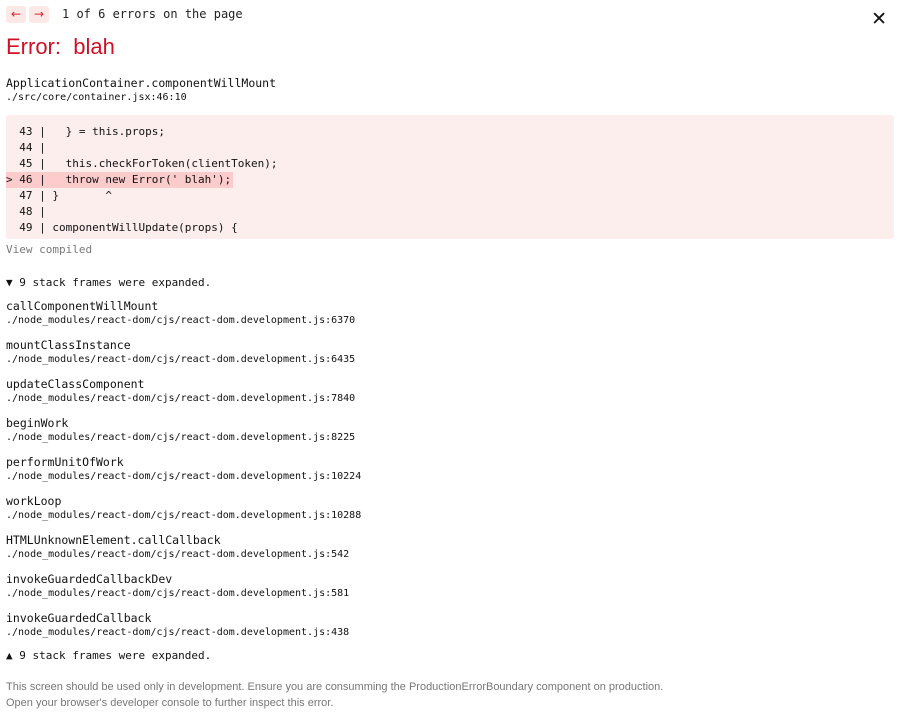 The width and height of the screenshot is (901, 716). What do you see at coordinates (60, 46) in the screenshot?
I see `error-title: Error: blah` at bounding box center [60, 46].